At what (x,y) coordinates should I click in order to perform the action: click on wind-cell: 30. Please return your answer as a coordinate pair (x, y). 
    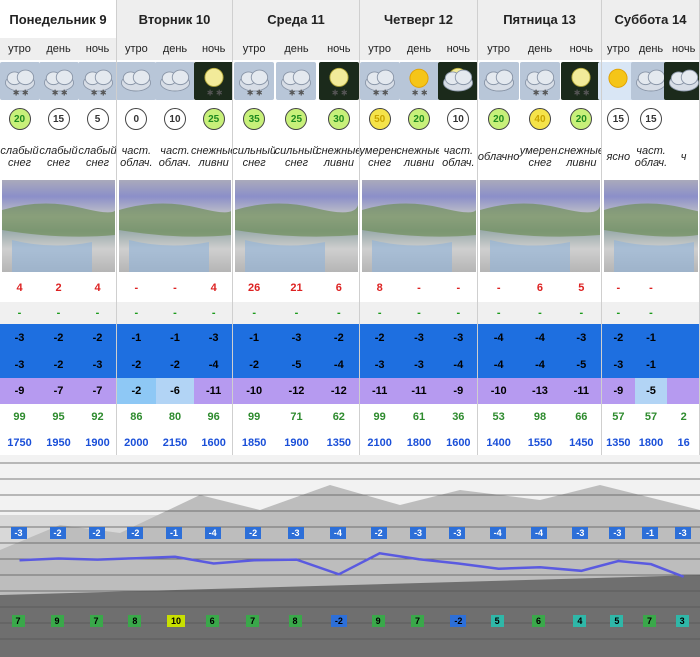
    Looking at the image, I should click on (338, 119).